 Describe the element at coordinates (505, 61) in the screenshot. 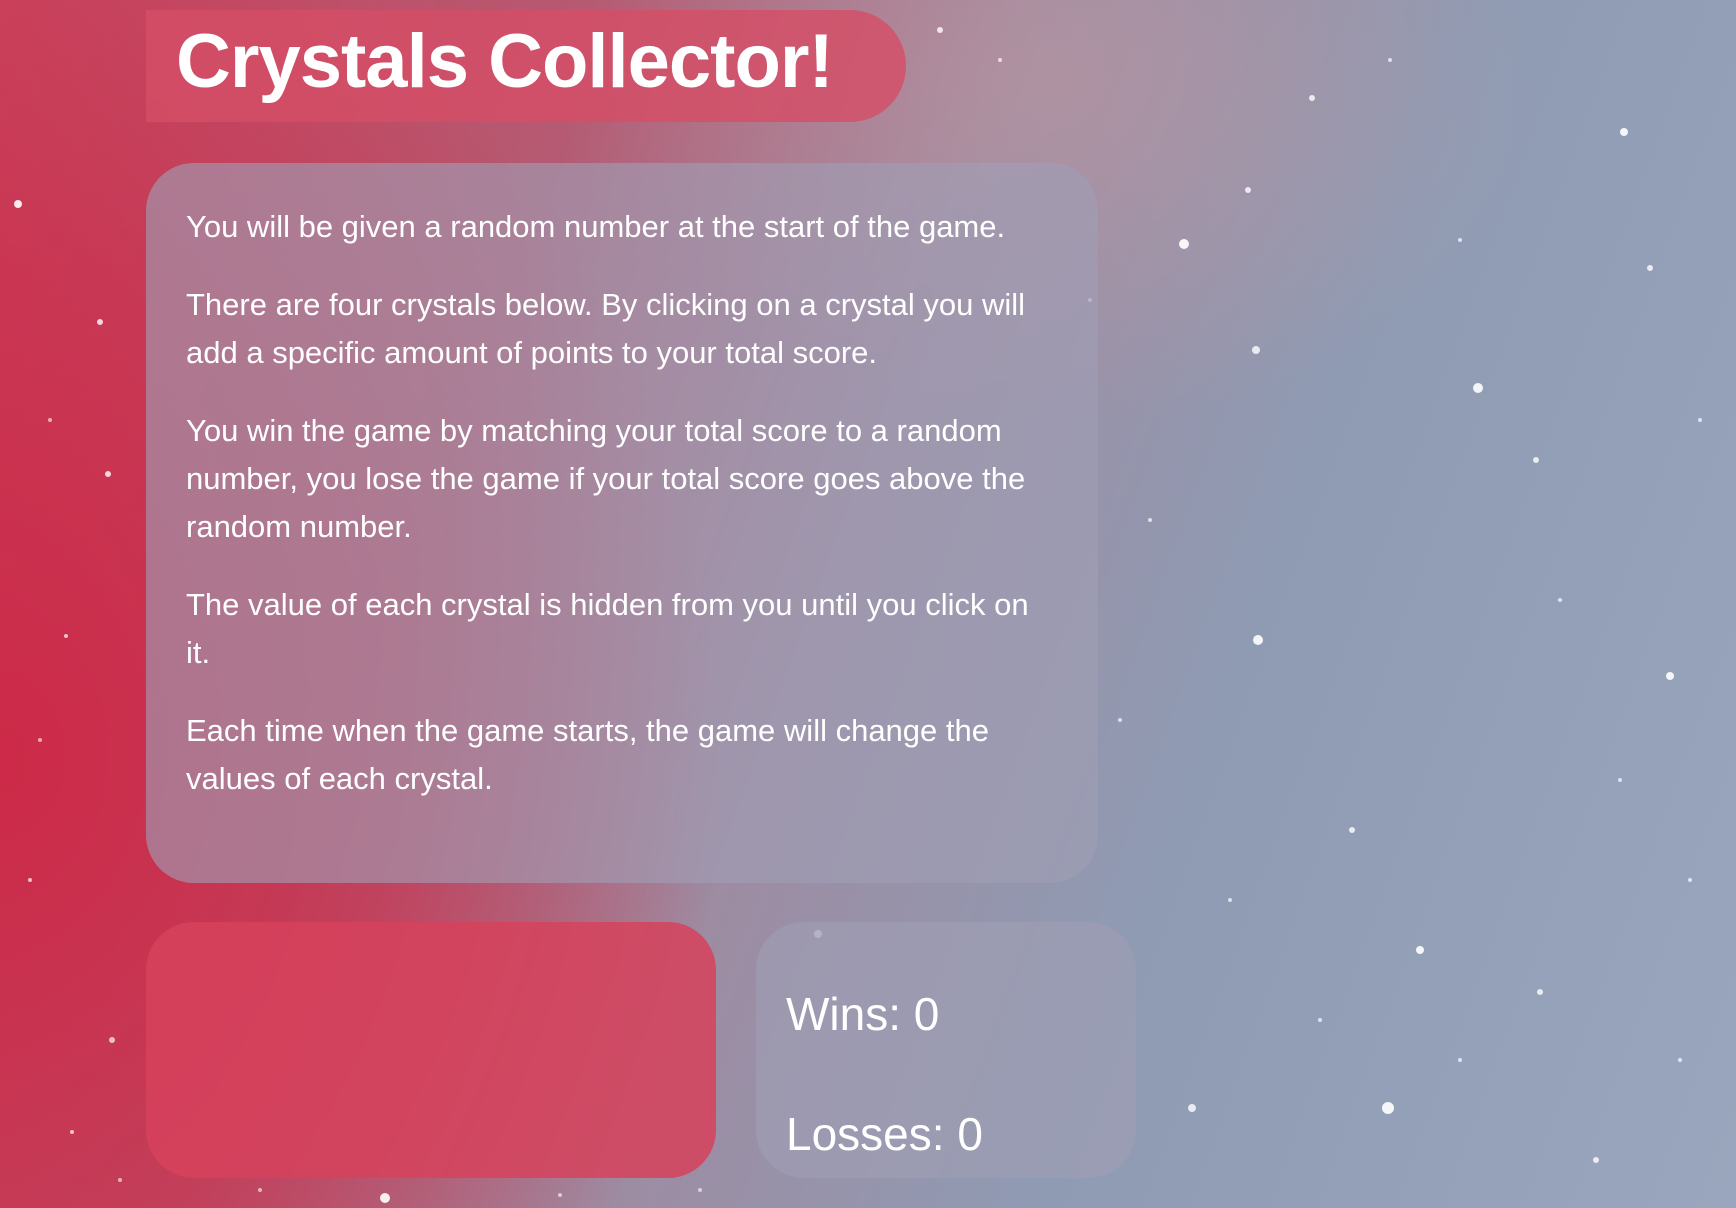

I see `page-title: Crystals Collector!` at that location.